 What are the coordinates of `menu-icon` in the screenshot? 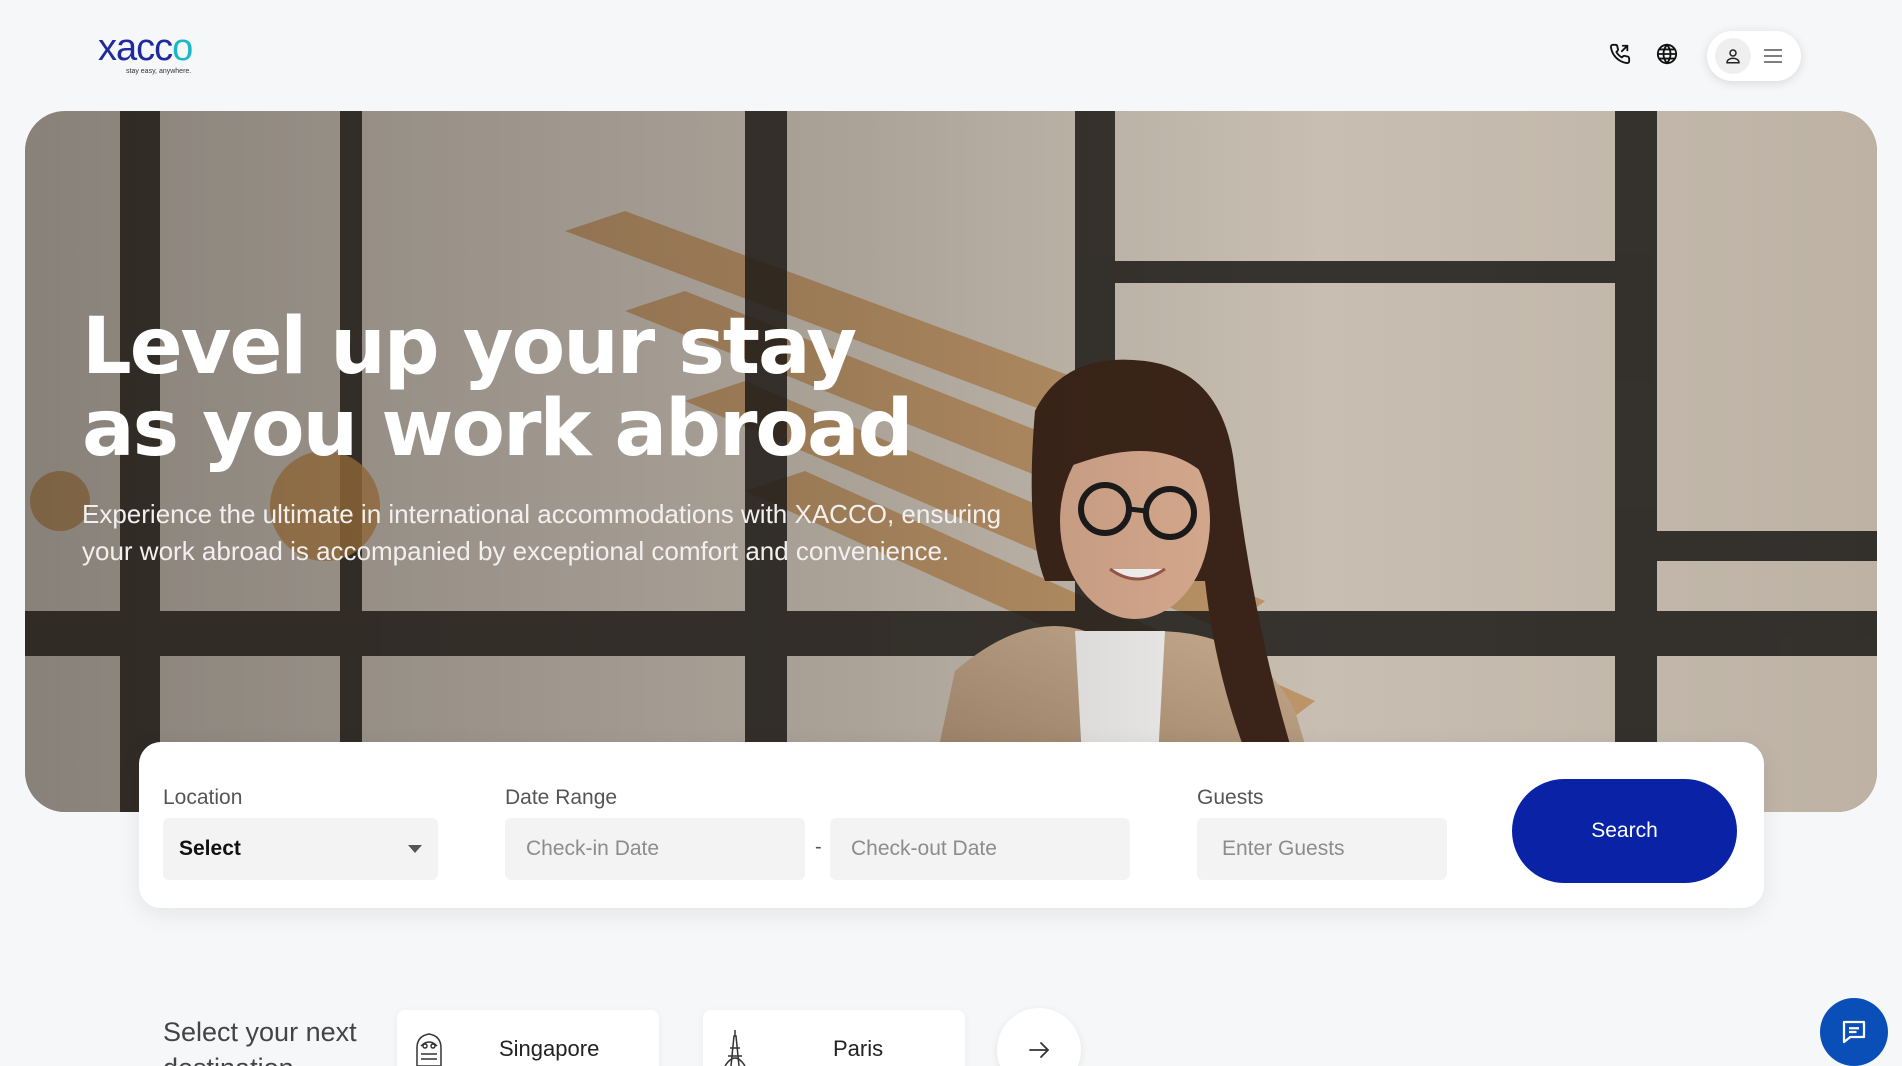 It's located at (1773, 56).